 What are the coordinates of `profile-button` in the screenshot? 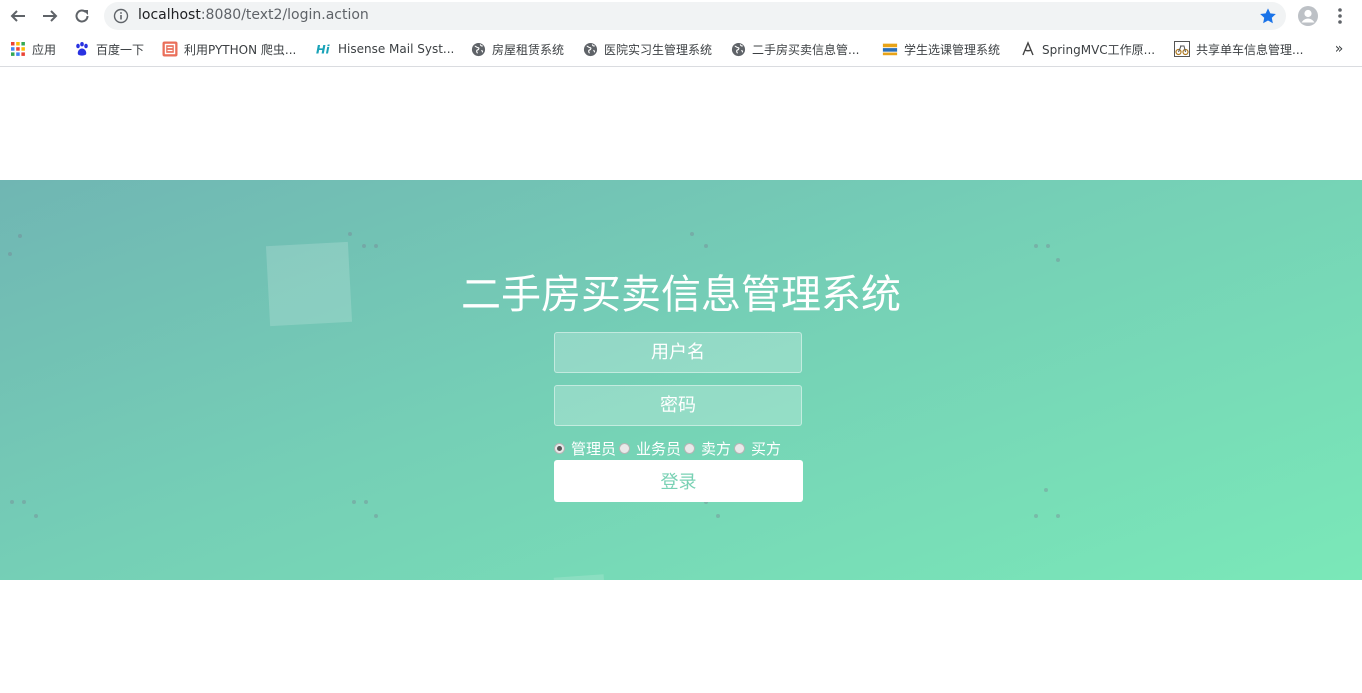 It's located at (1308, 16).